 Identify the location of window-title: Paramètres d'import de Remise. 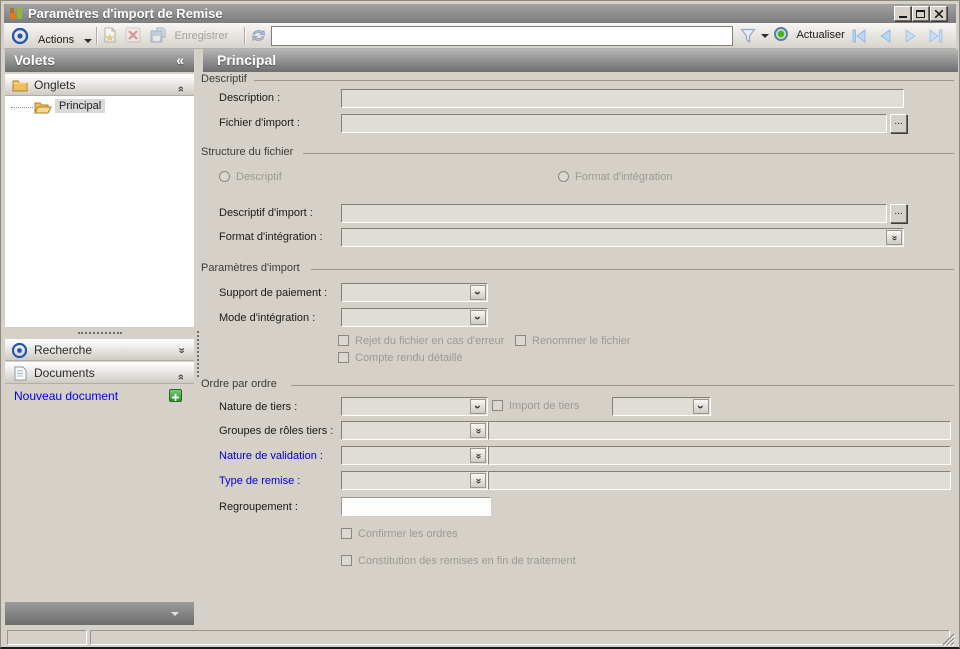
(125, 13).